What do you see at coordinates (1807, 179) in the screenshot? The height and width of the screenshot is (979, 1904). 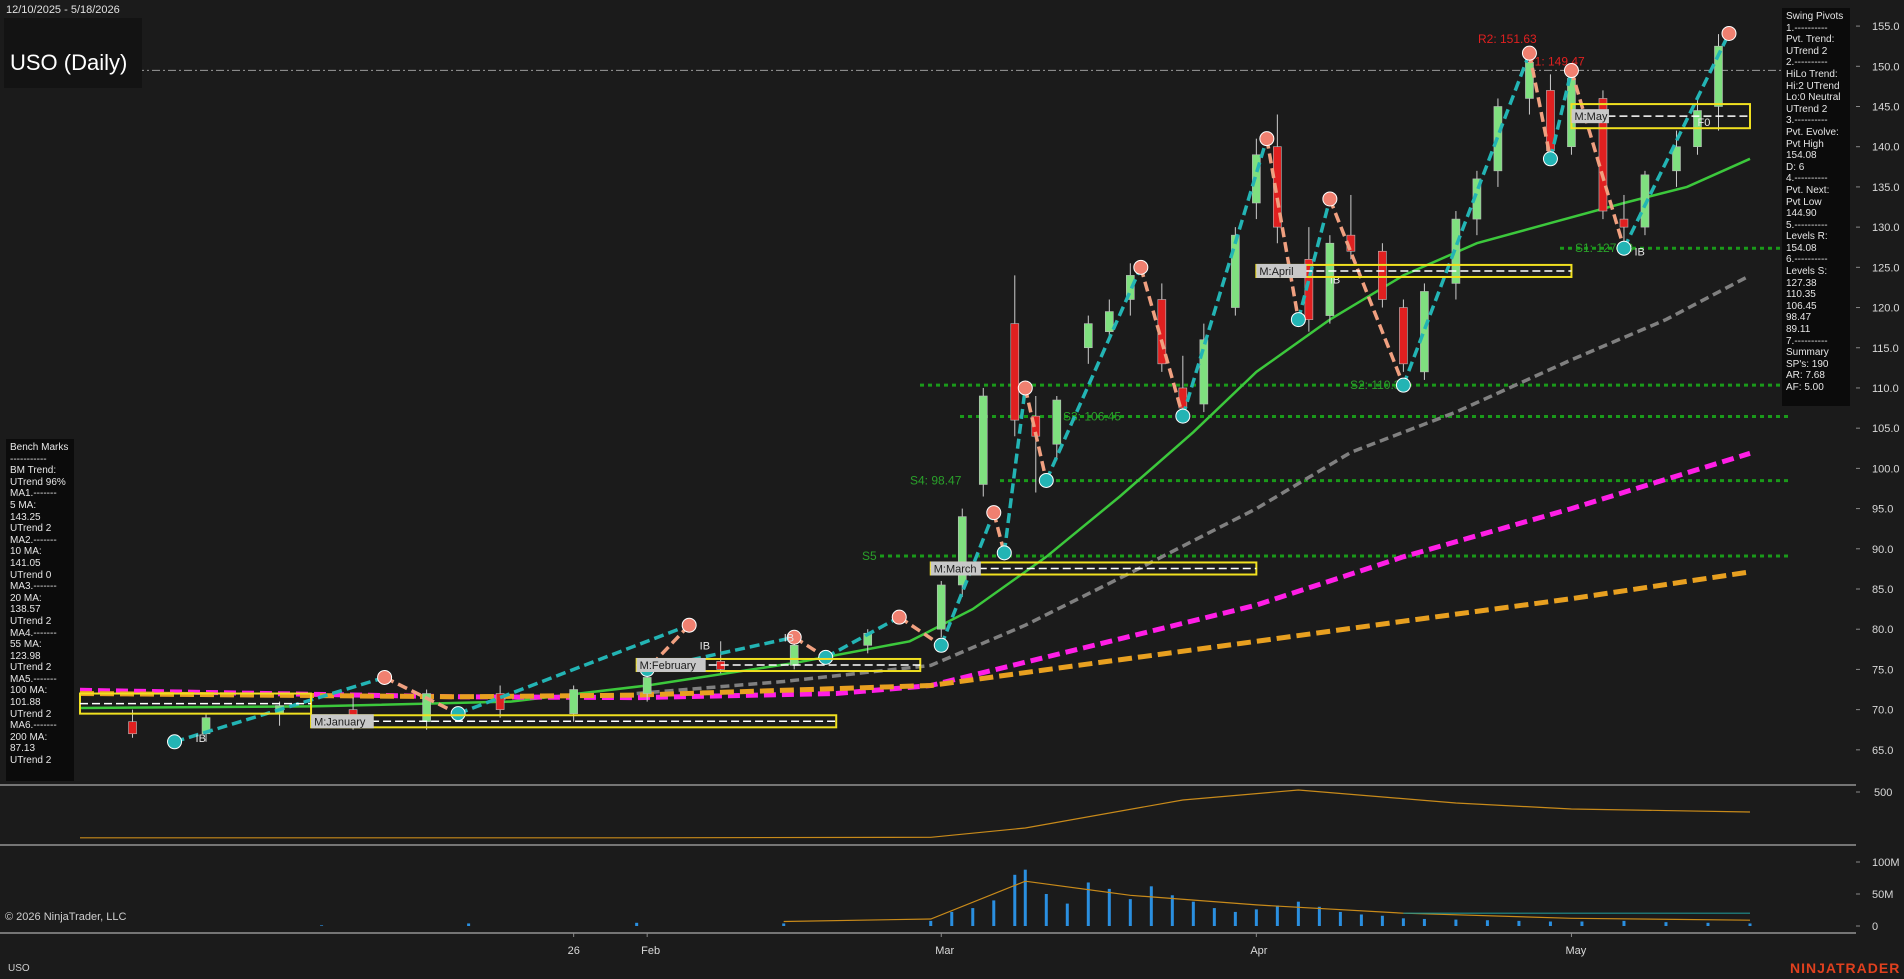 I see `swing_pivots-line: 4.----------` at bounding box center [1807, 179].